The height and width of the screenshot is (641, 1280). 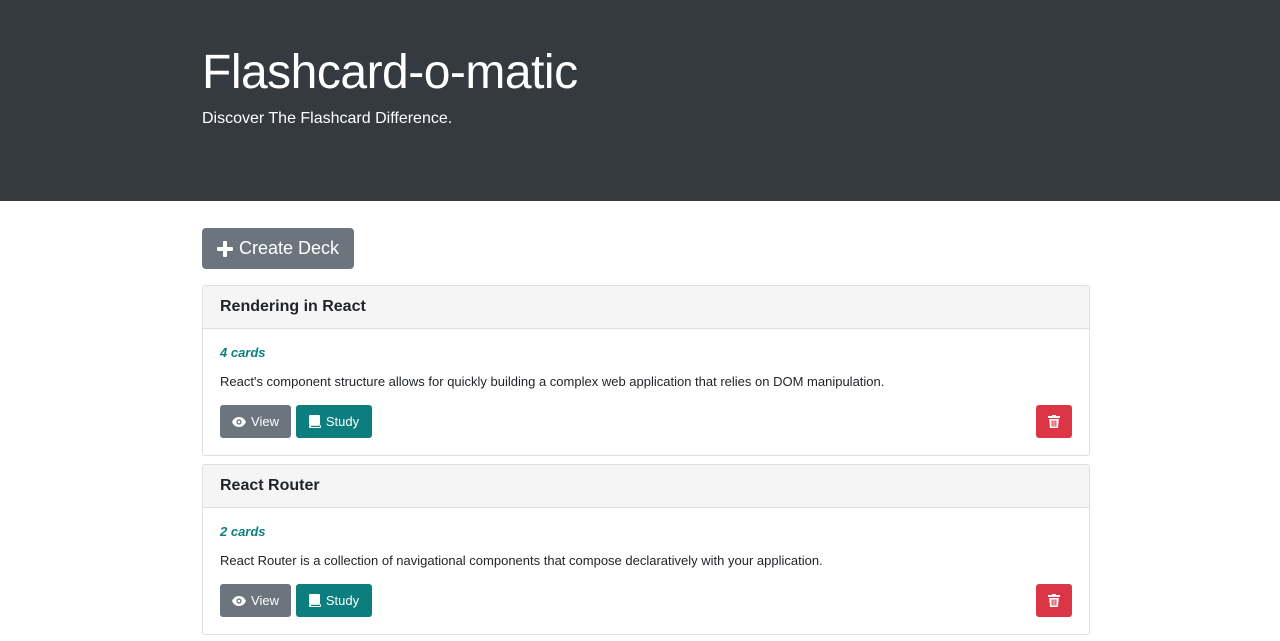 I want to click on deck-name: React Router, so click(x=646, y=486).